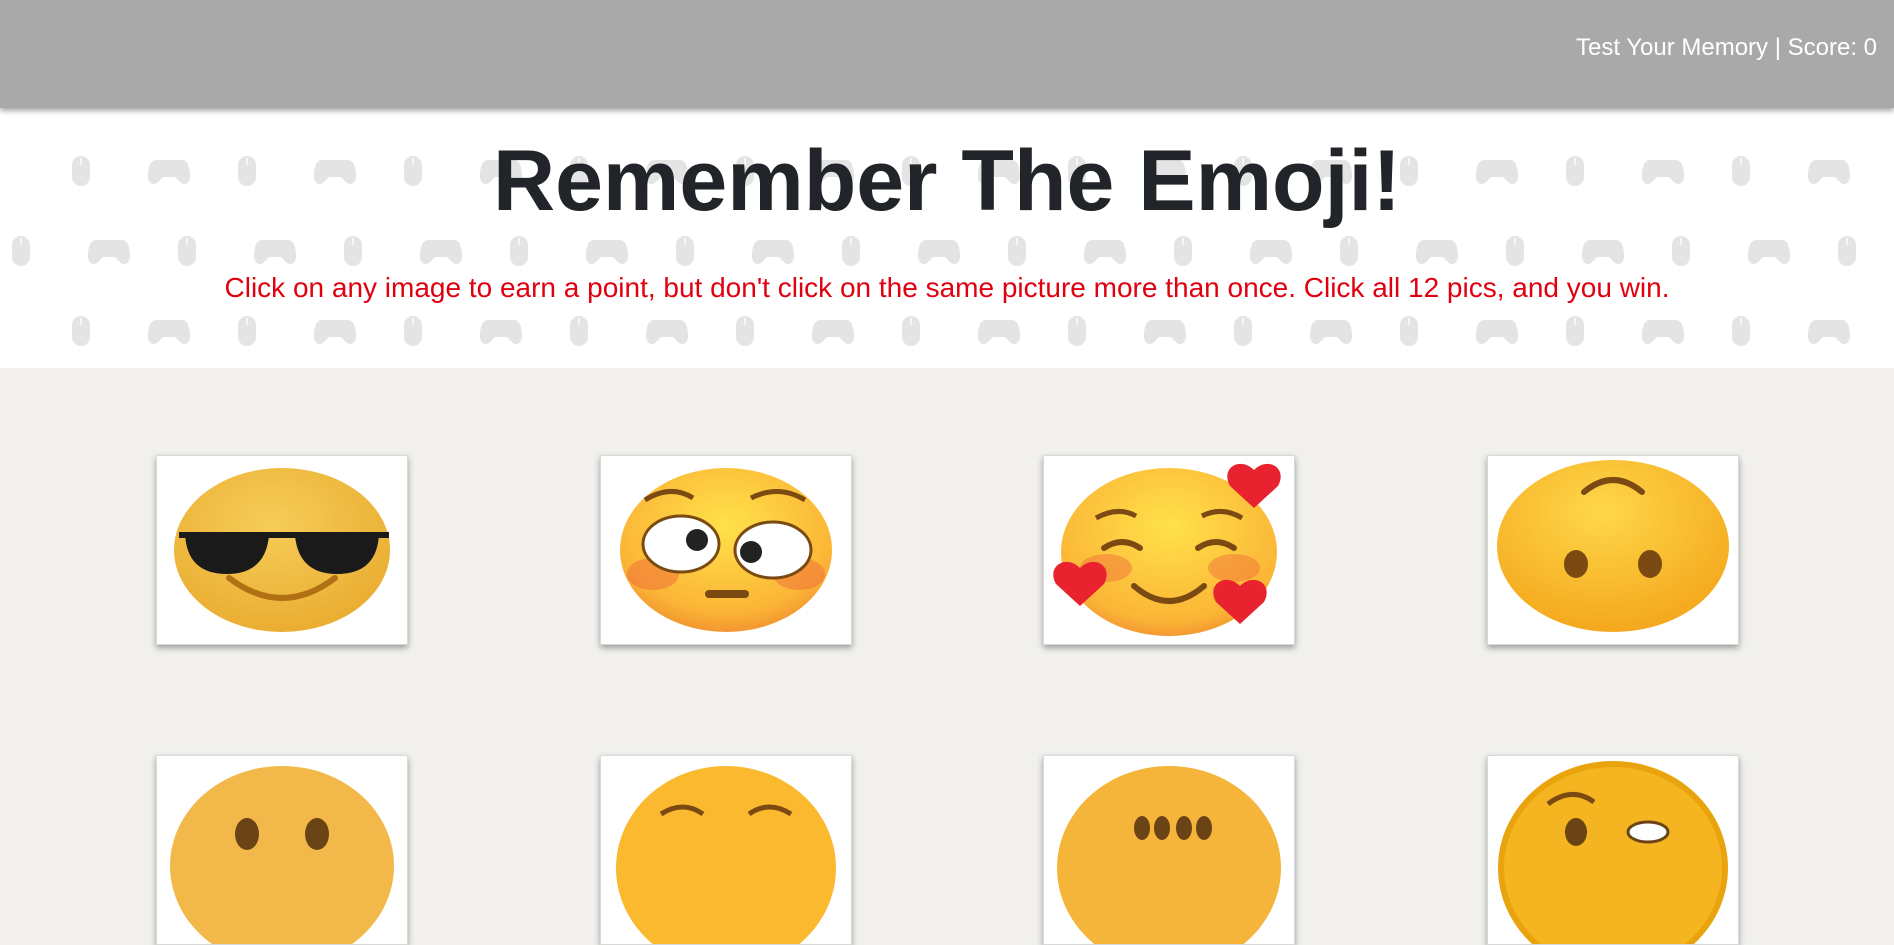  I want to click on emoji-card-upside-down, so click(1613, 550).